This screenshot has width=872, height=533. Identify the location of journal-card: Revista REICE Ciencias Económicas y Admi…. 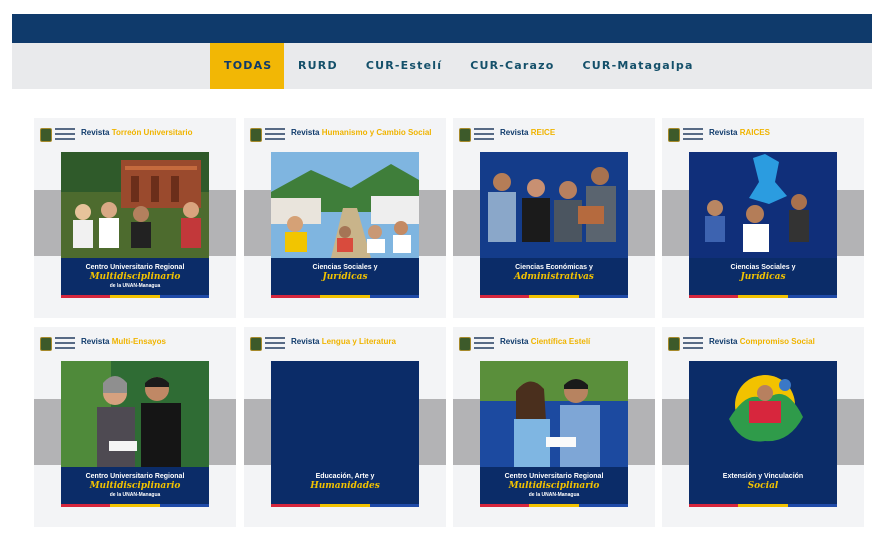
(554, 218).